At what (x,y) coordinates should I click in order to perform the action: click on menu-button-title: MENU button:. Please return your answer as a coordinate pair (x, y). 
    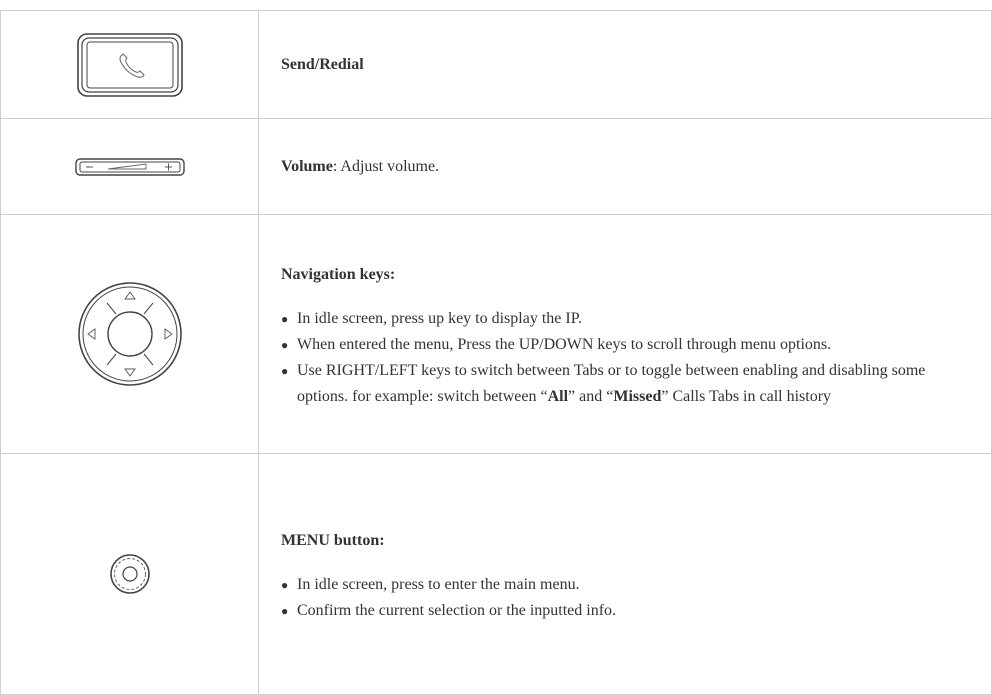
    Looking at the image, I should click on (333, 540).